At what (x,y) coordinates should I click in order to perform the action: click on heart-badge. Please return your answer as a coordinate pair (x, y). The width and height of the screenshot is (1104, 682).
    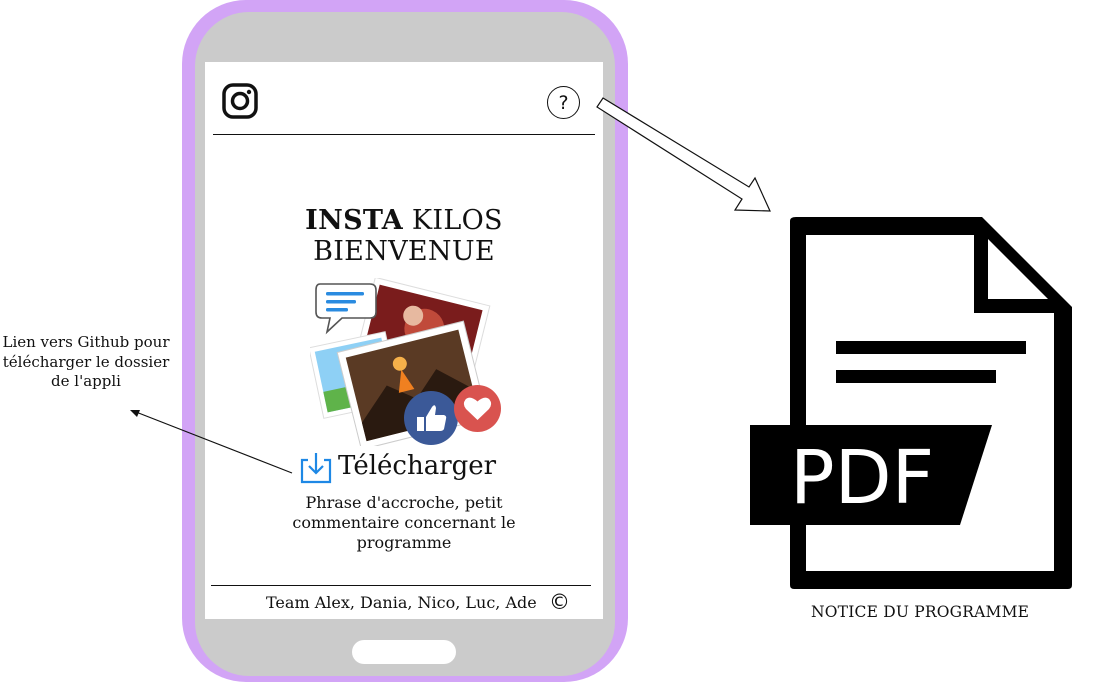
    Looking at the image, I should click on (477, 408).